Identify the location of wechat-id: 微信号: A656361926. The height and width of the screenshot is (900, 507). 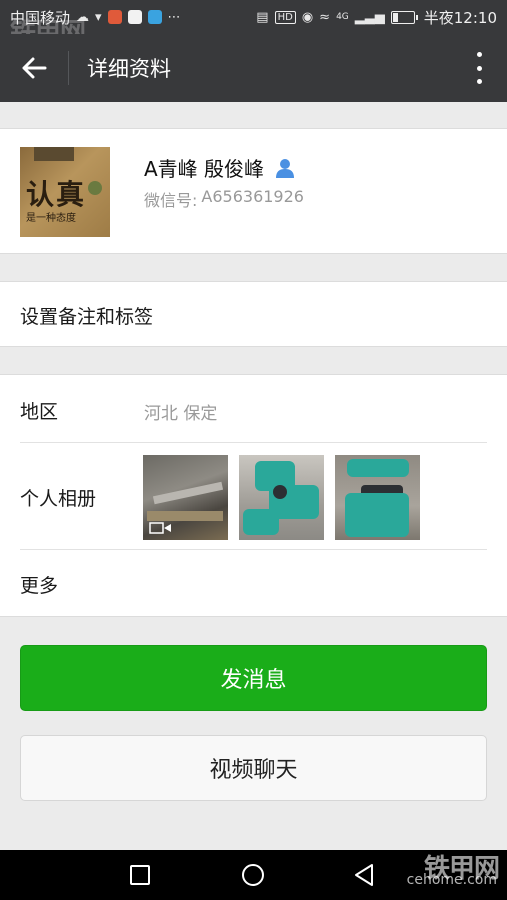
(224, 199).